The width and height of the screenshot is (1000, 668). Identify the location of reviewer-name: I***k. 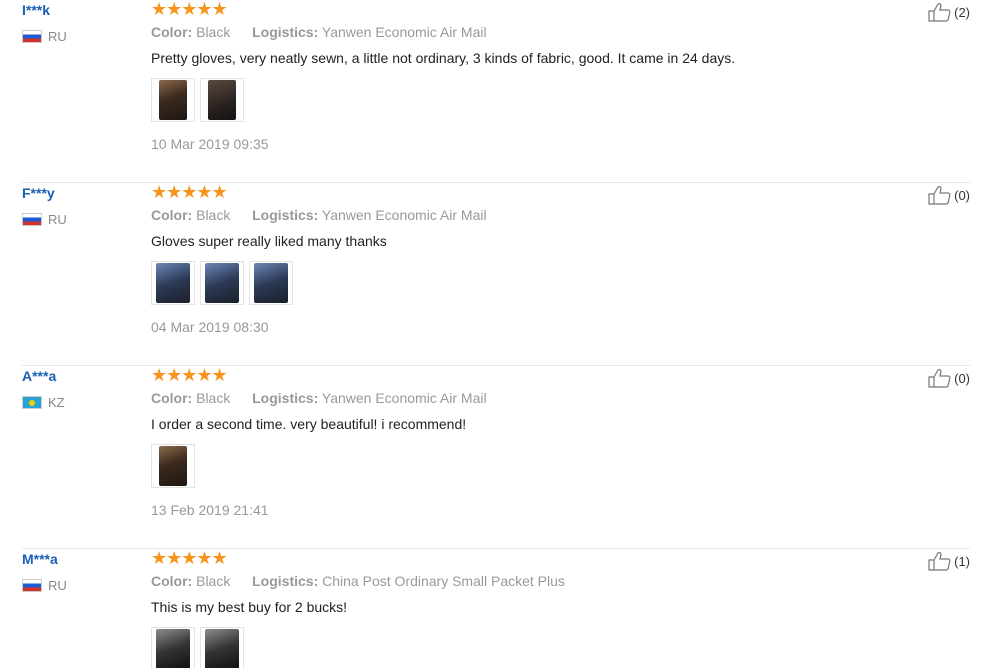
(36, 10).